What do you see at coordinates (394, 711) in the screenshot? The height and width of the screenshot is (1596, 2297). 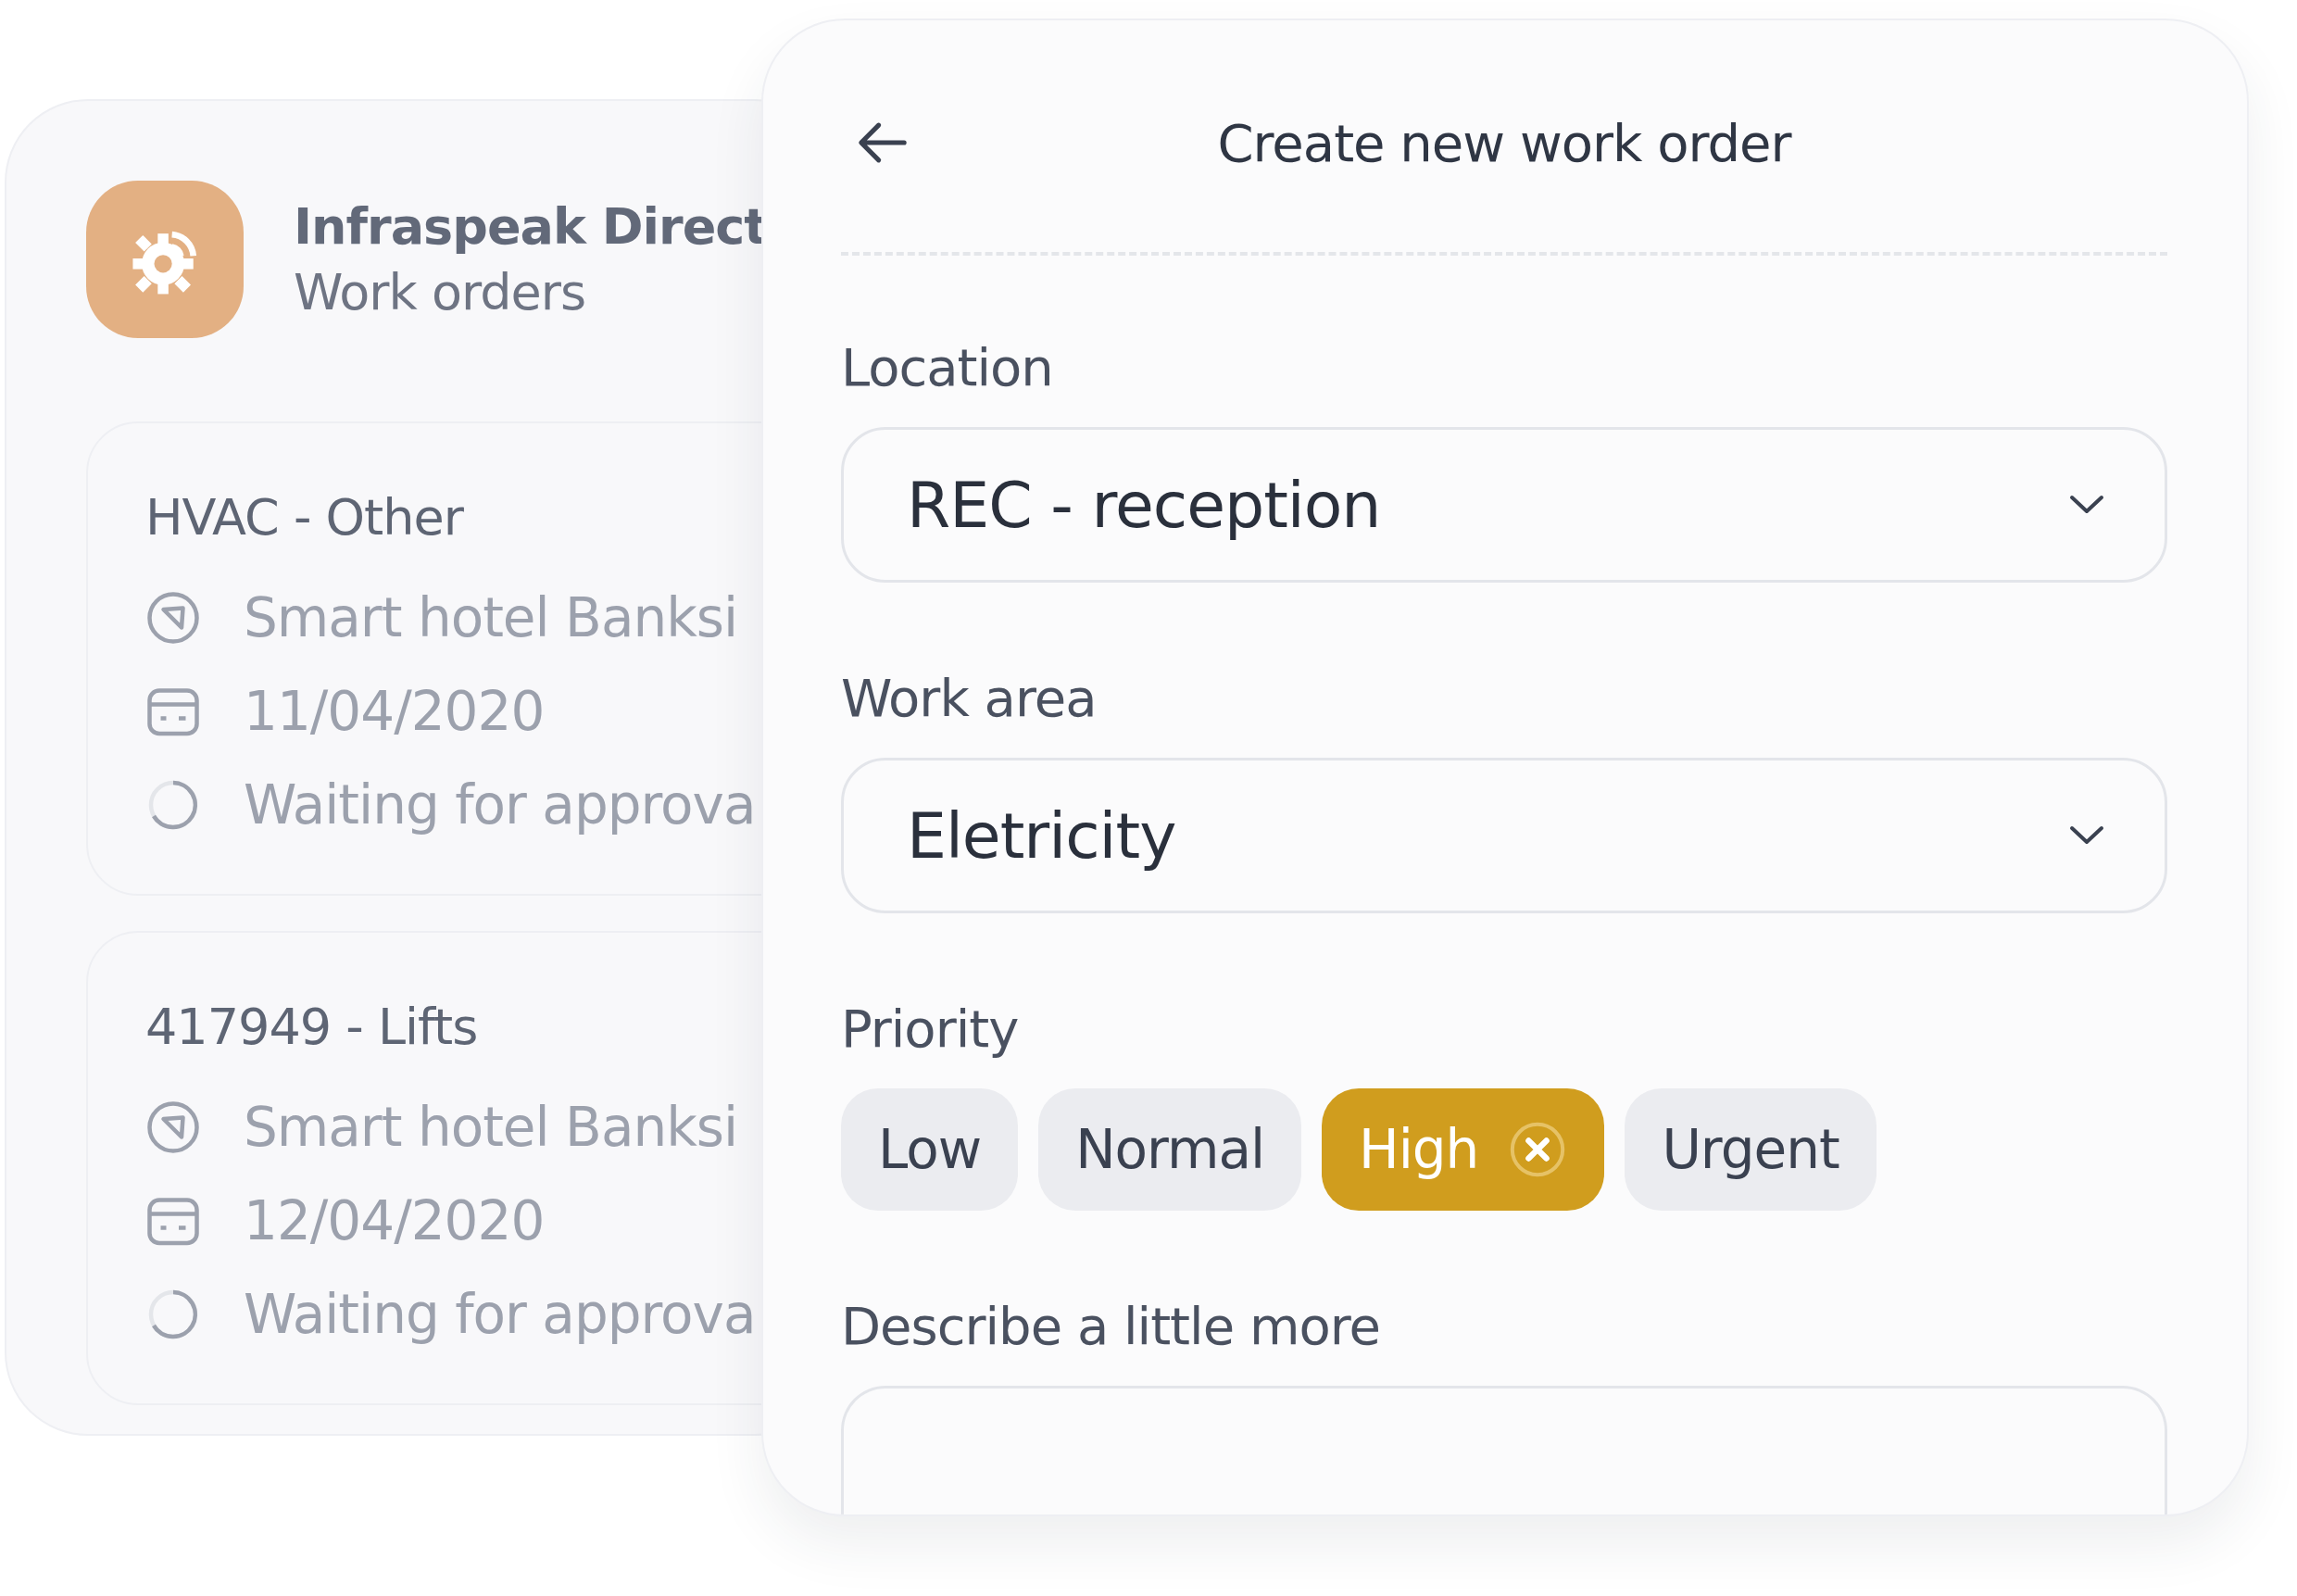 I see `date-text: 11/04/2020` at bounding box center [394, 711].